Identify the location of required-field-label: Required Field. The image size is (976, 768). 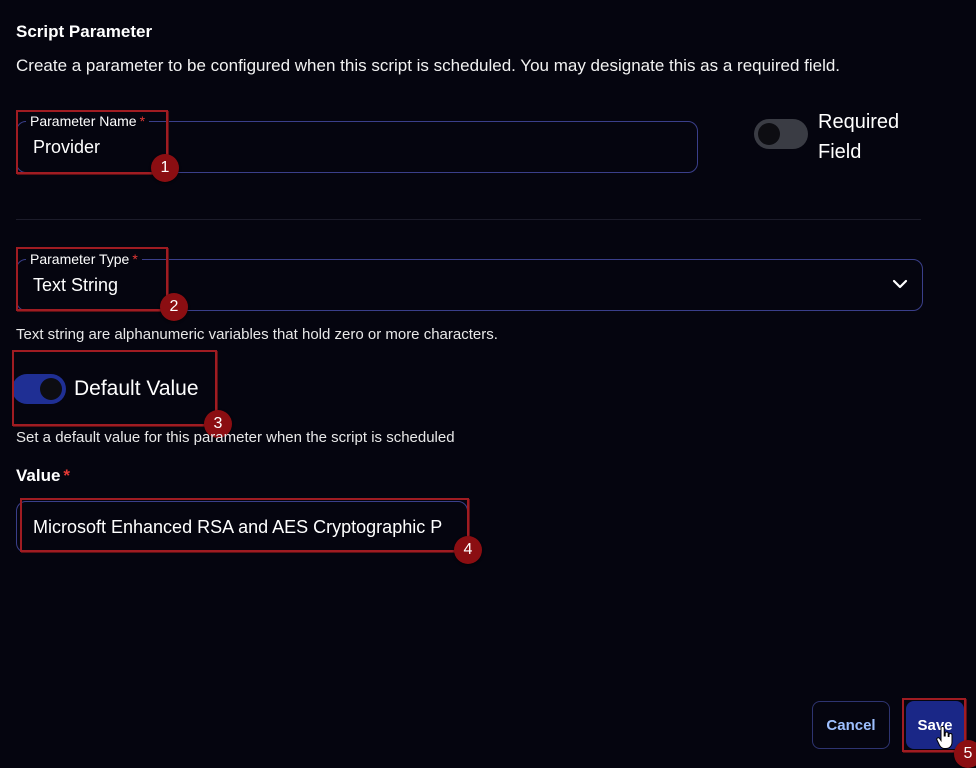
(859, 137).